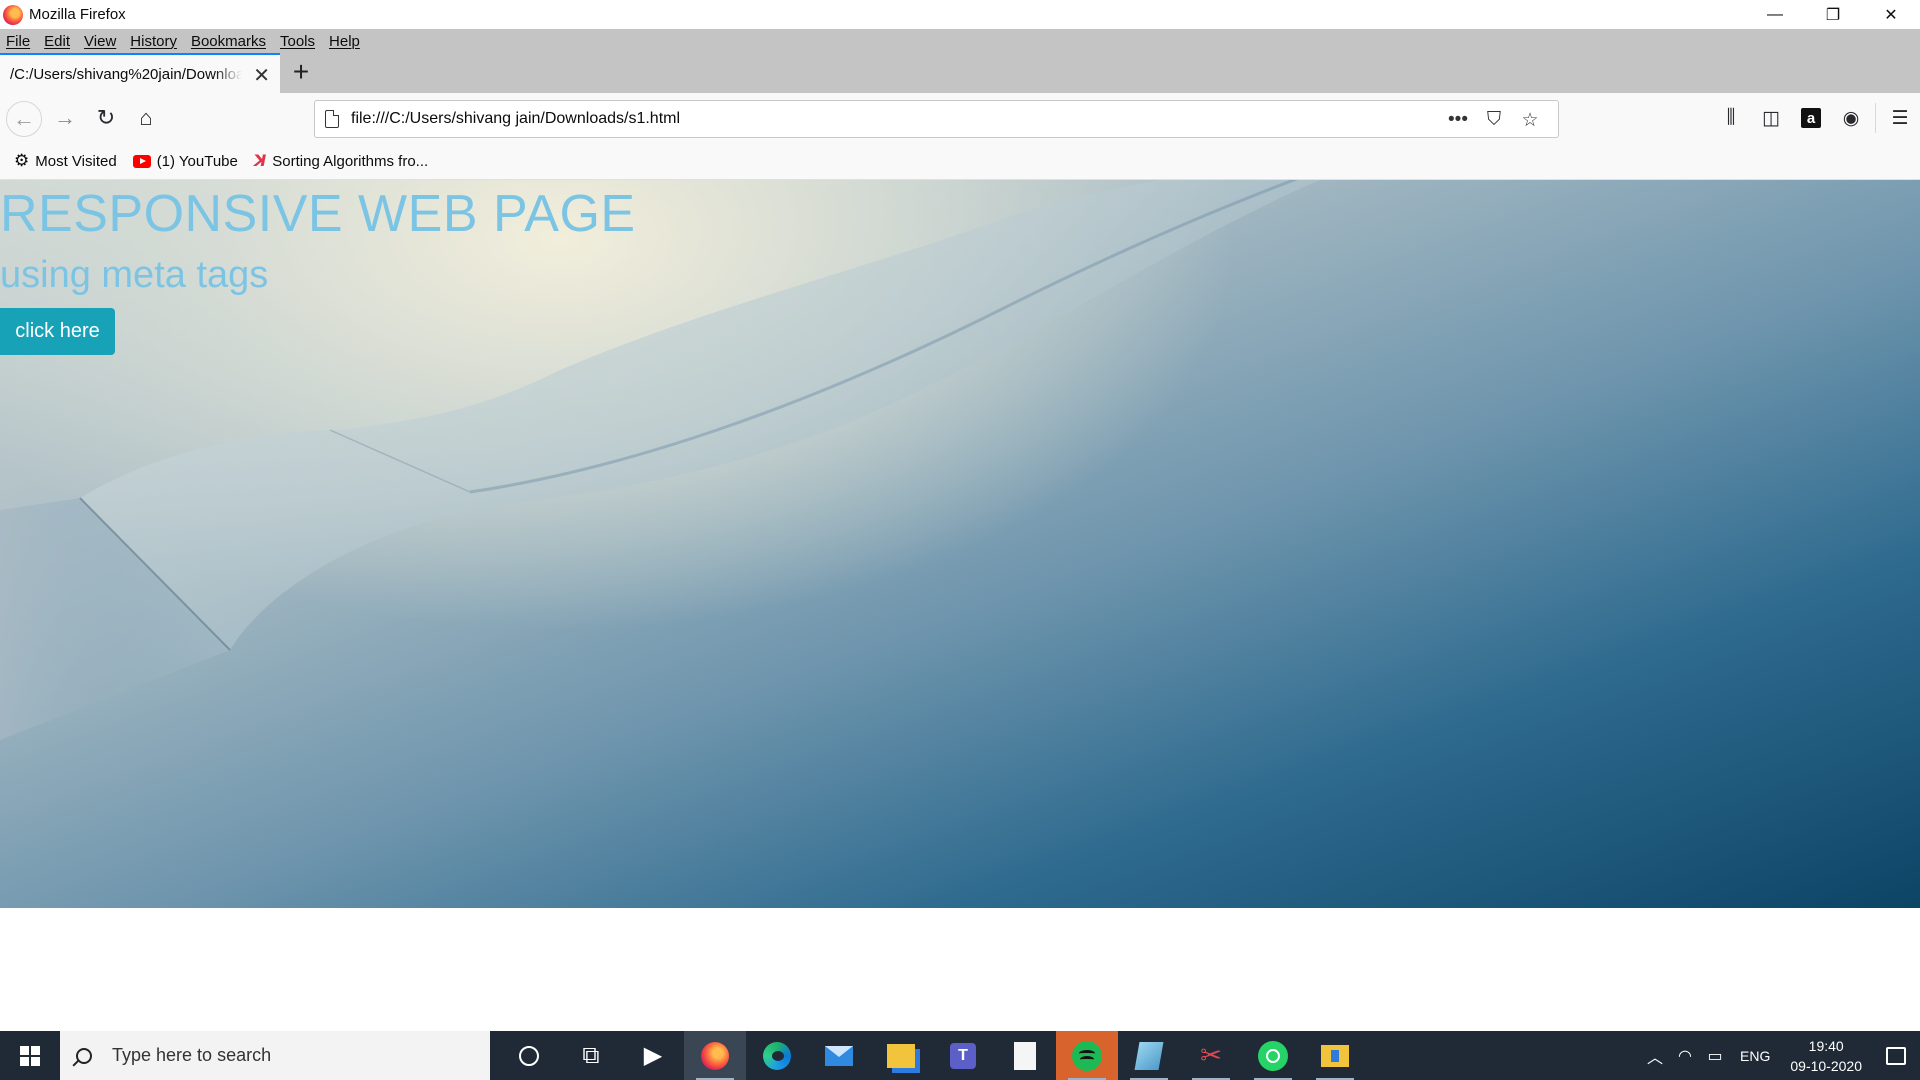 The image size is (1920, 1080). I want to click on firefox-logo-icon, so click(13, 14).